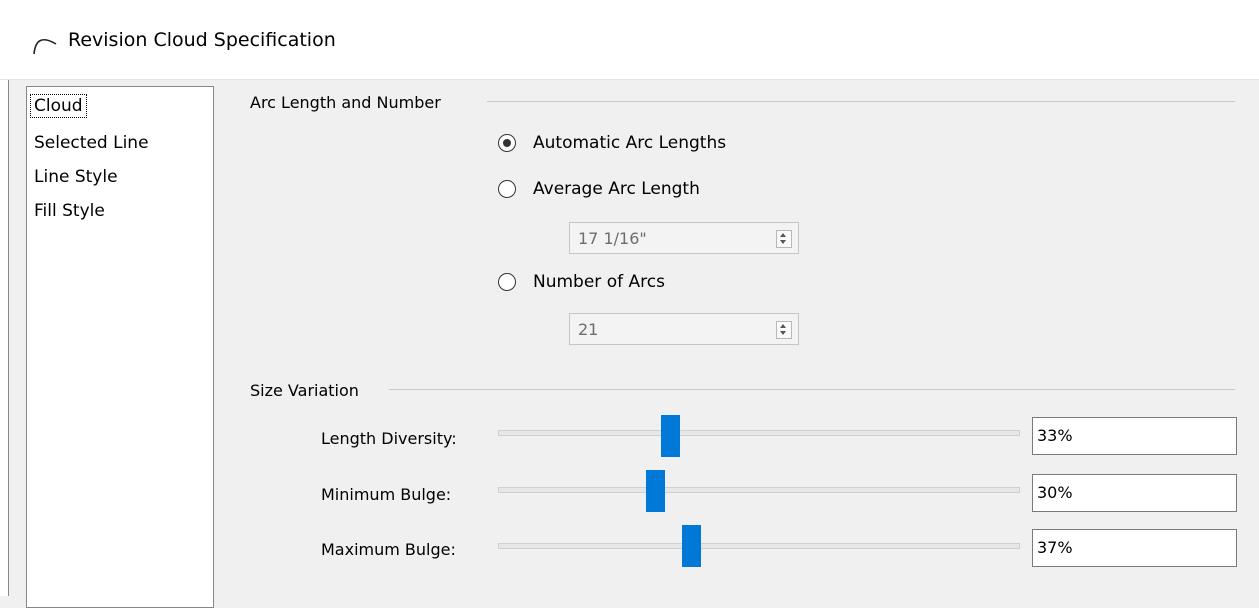 The image size is (1259, 608). I want to click on nav-item-line-style: Line Style, so click(76, 177).